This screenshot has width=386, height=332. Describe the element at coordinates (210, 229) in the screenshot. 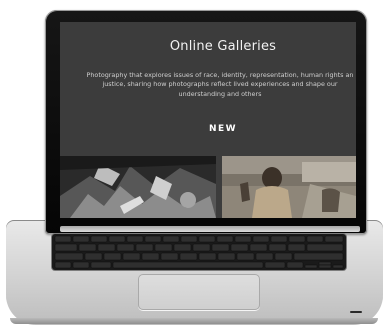

I see `laptop-hinge` at that location.